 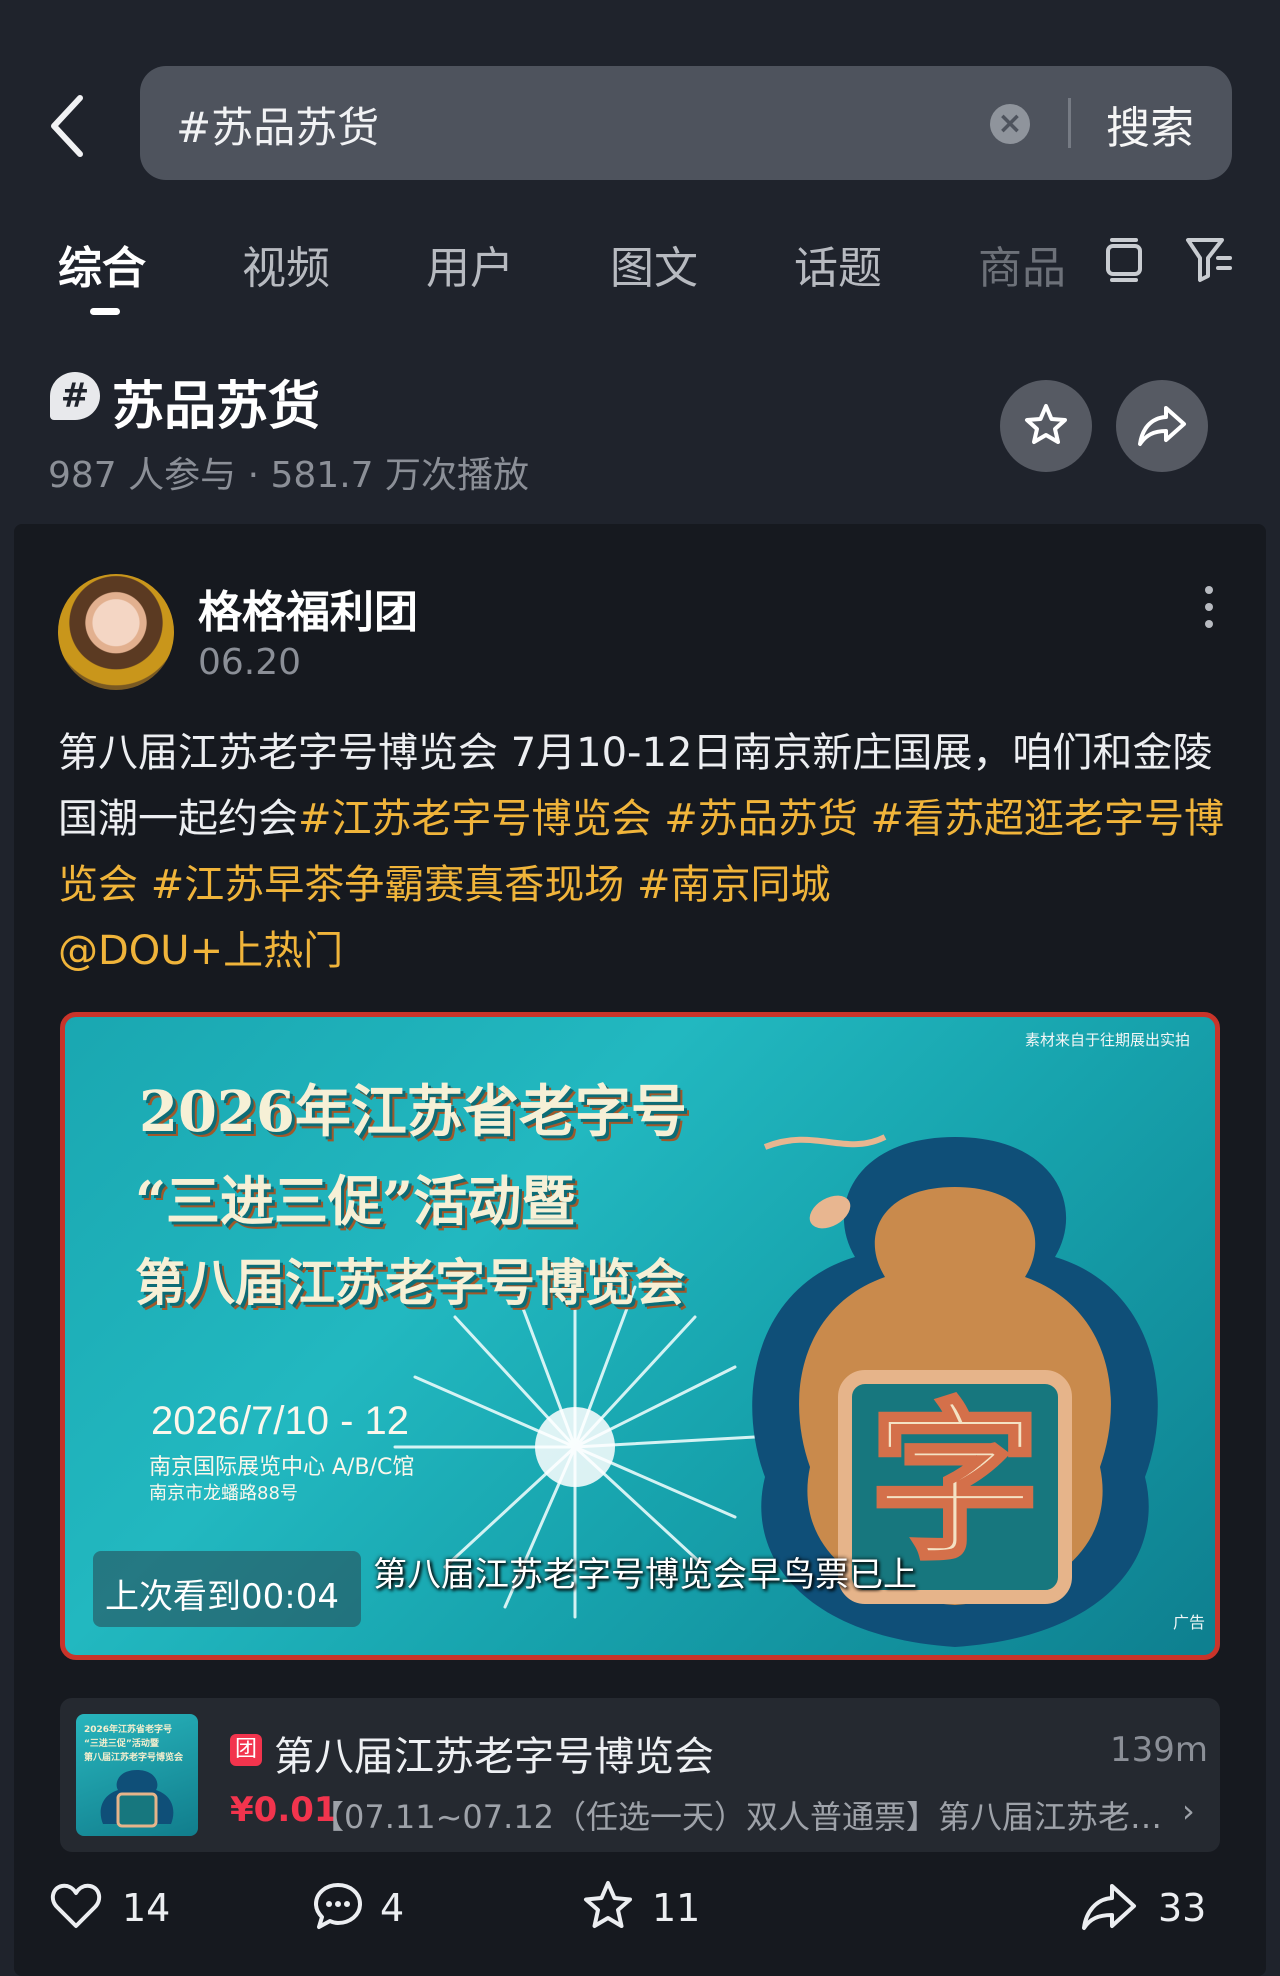 I want to click on back-arrow-icon, so click(x=68, y=126).